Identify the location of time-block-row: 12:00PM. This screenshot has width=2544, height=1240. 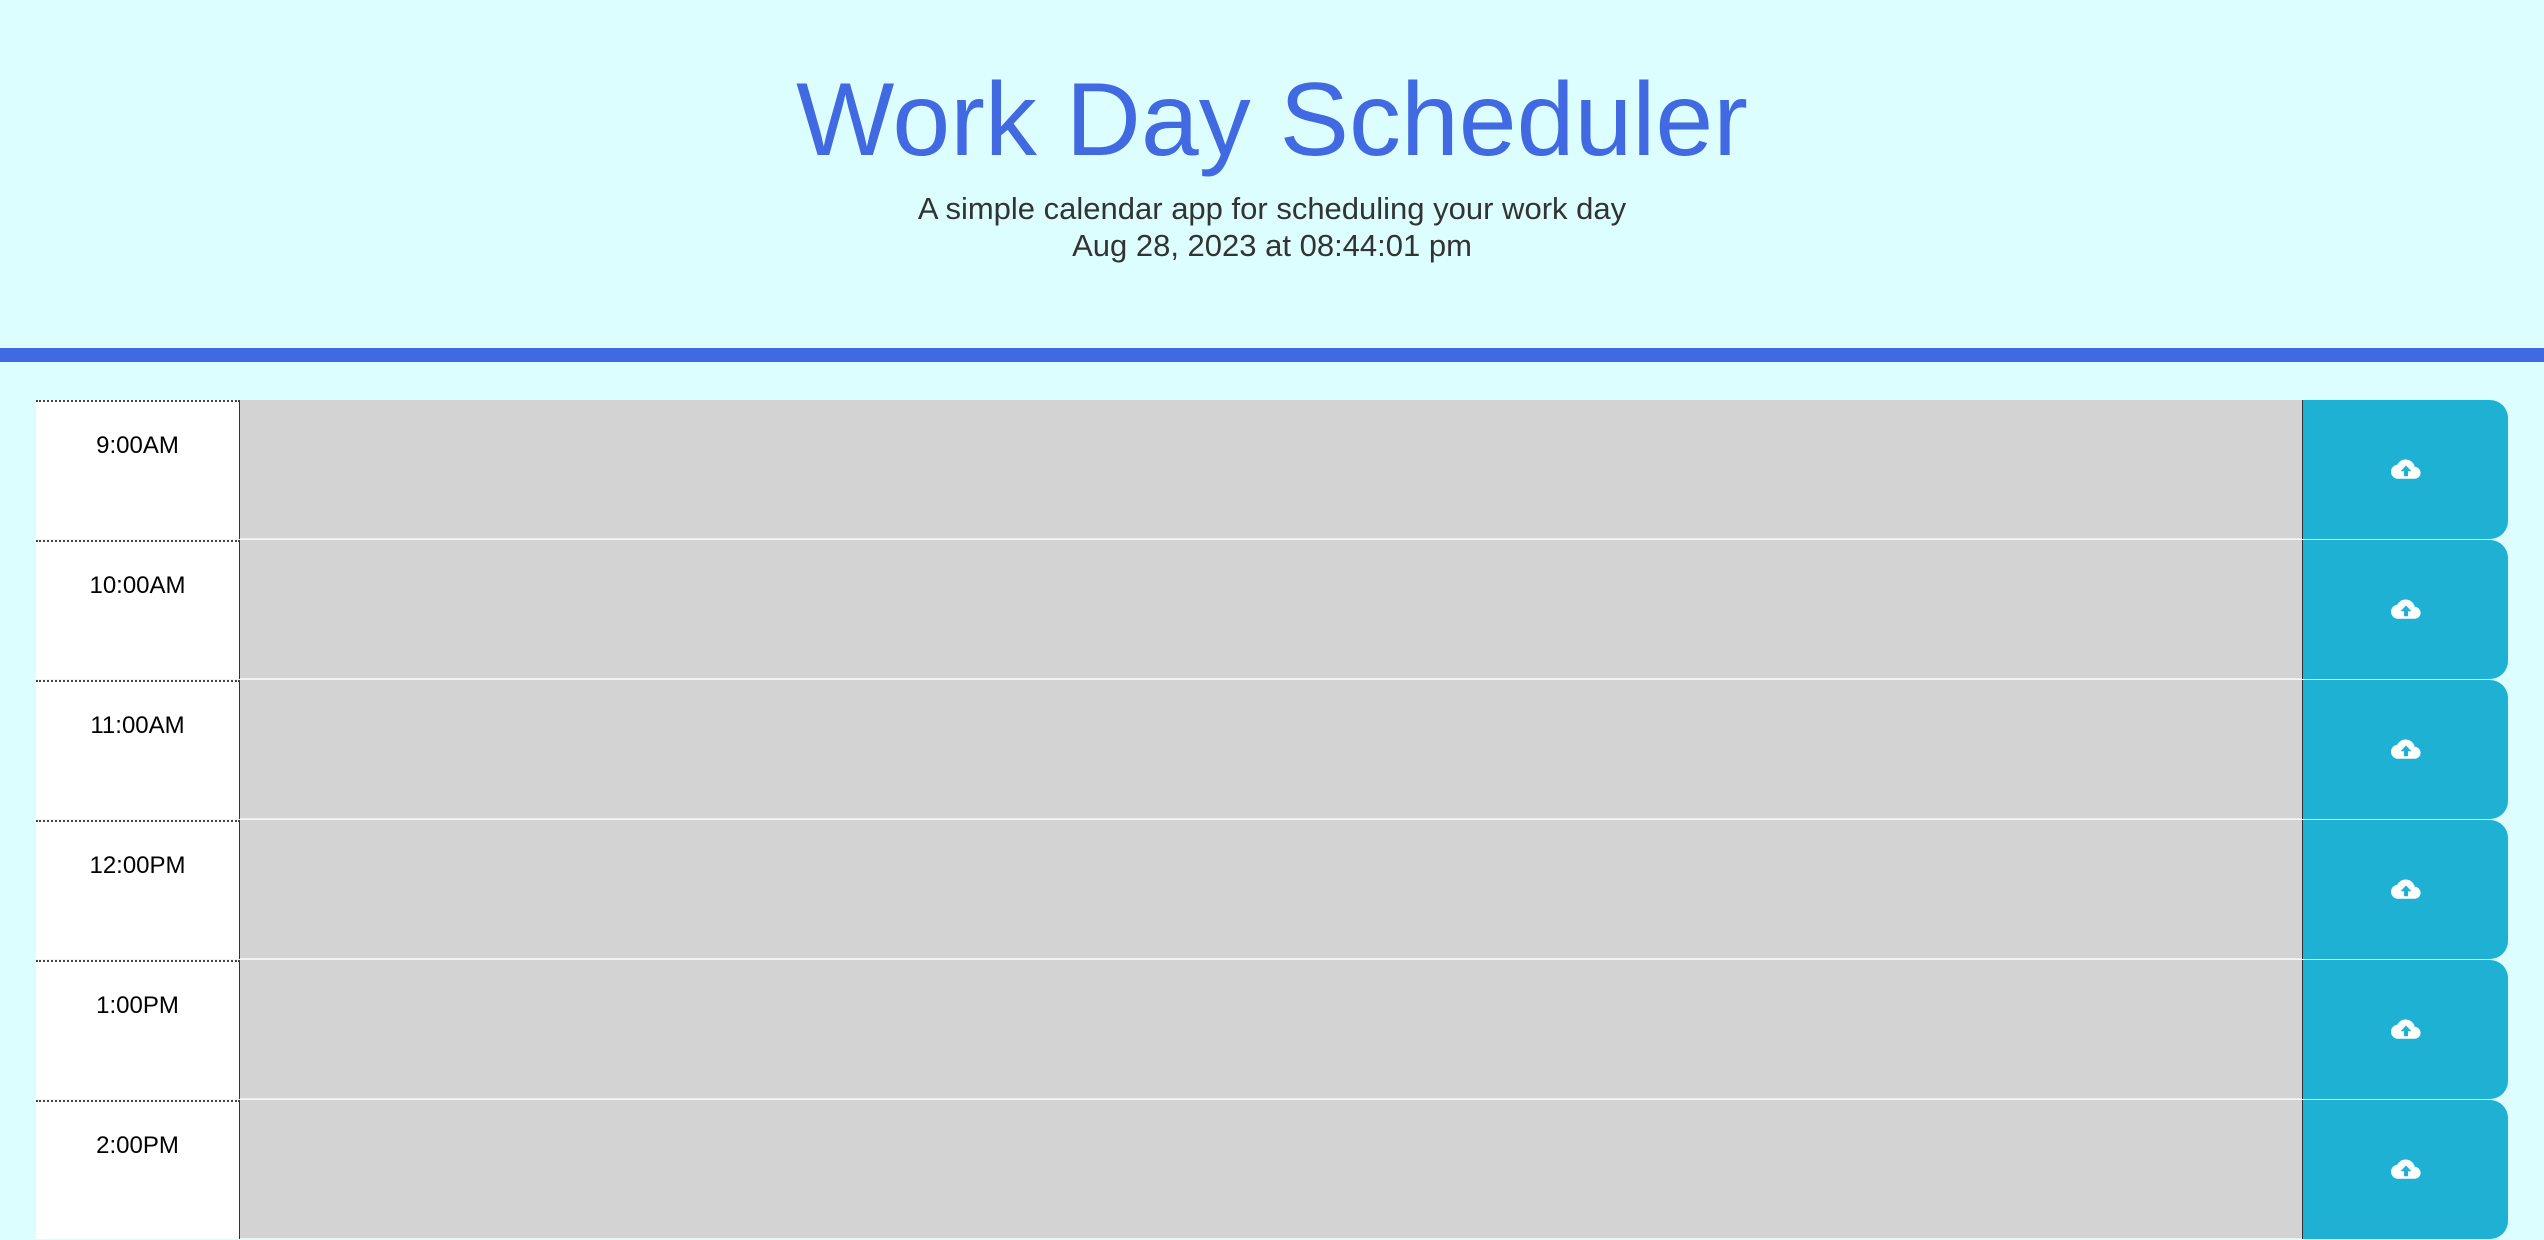
(1272, 890).